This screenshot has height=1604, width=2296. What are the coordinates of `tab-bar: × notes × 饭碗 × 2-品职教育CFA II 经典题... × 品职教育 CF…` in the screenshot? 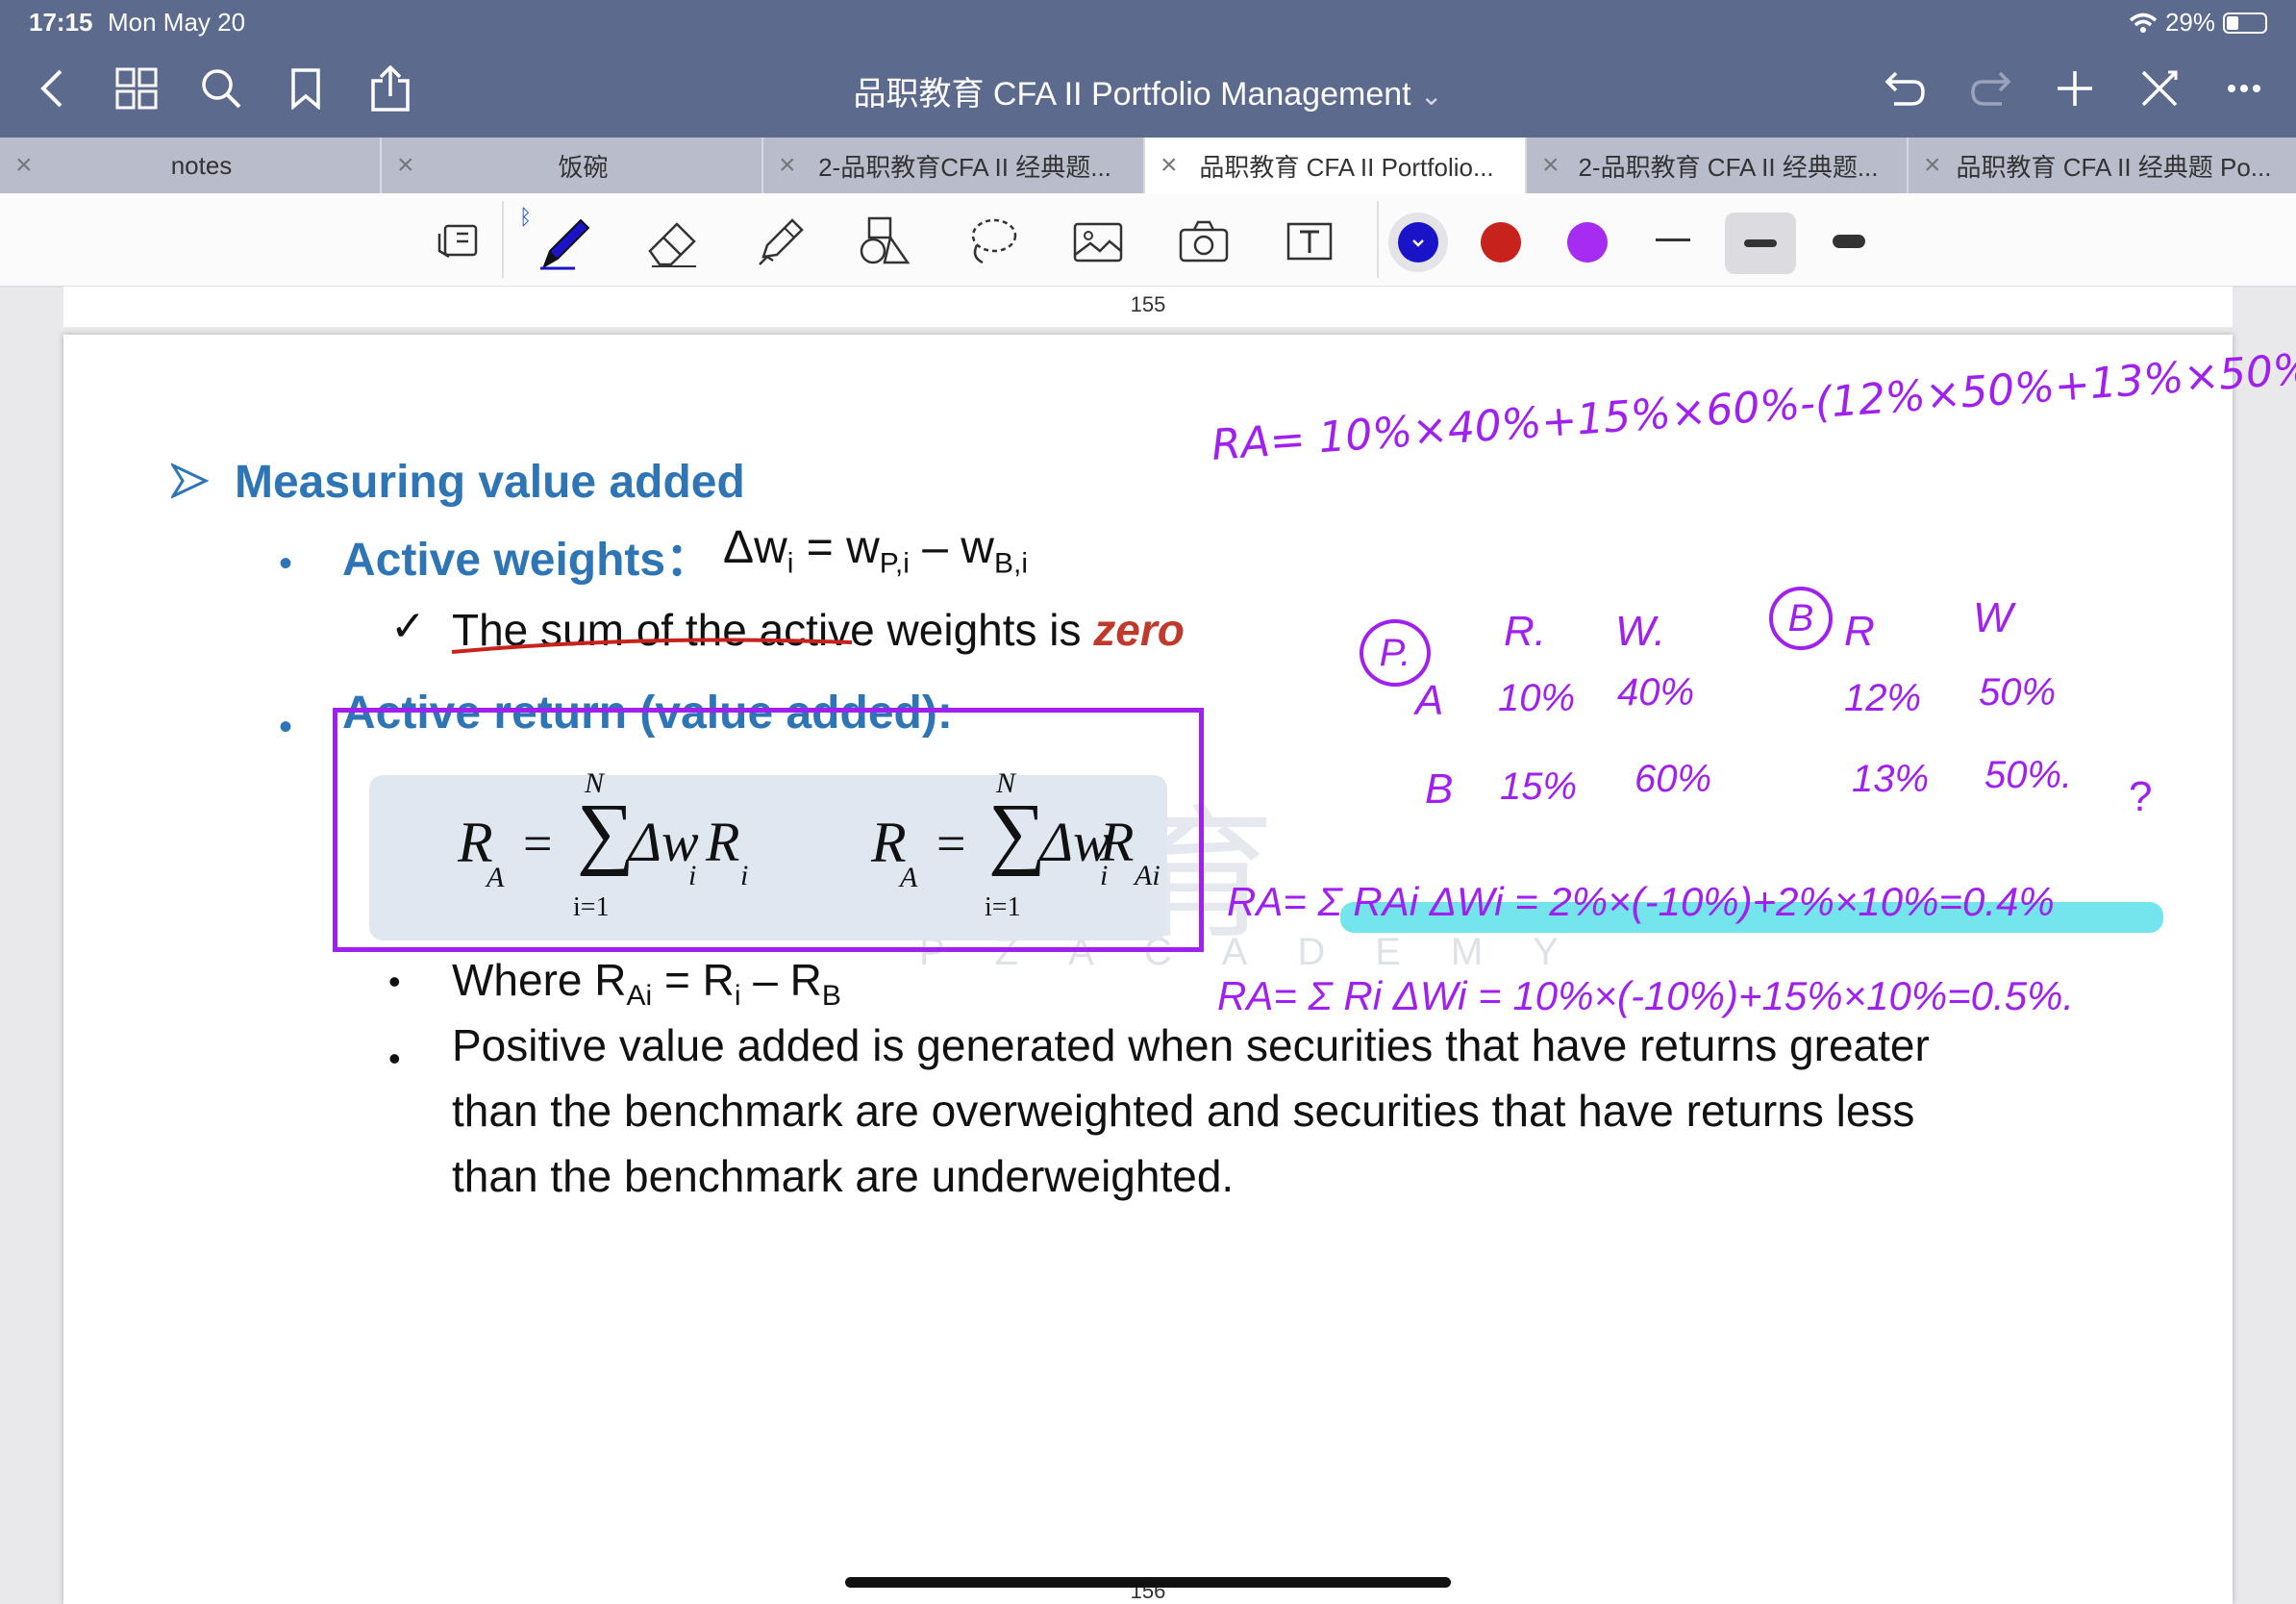 It's located at (1148, 165).